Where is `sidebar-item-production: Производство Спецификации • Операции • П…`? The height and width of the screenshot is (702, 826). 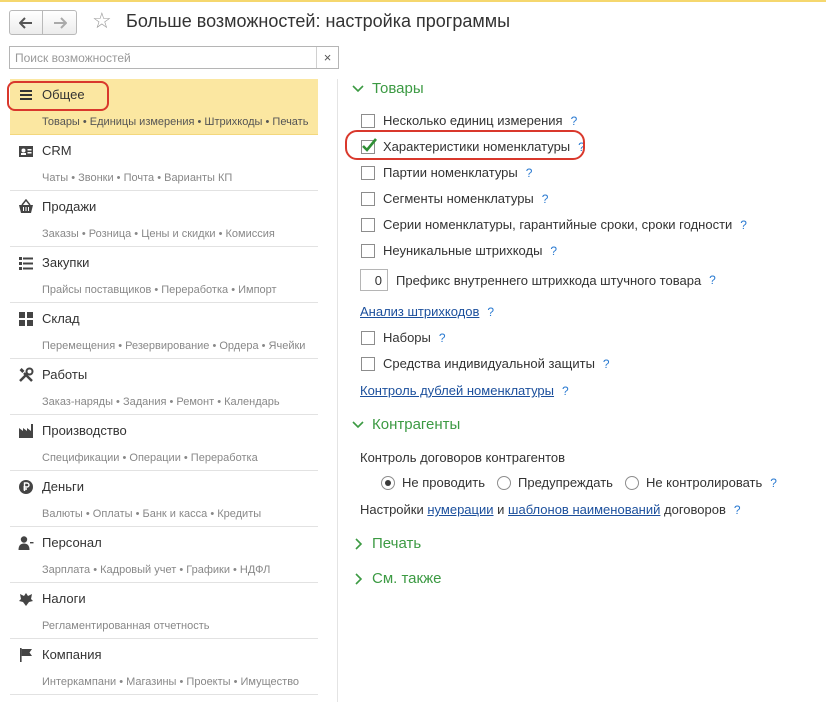
sidebar-item-production: Производство Спецификации • Операции • П… is located at coordinates (164, 443).